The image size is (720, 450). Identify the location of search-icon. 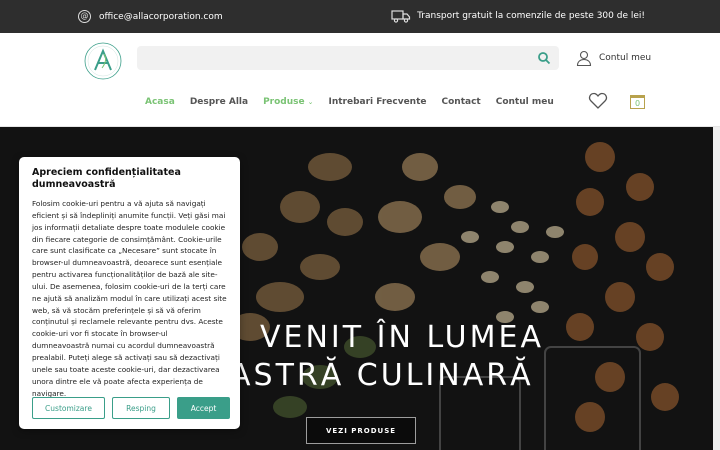
(544, 58).